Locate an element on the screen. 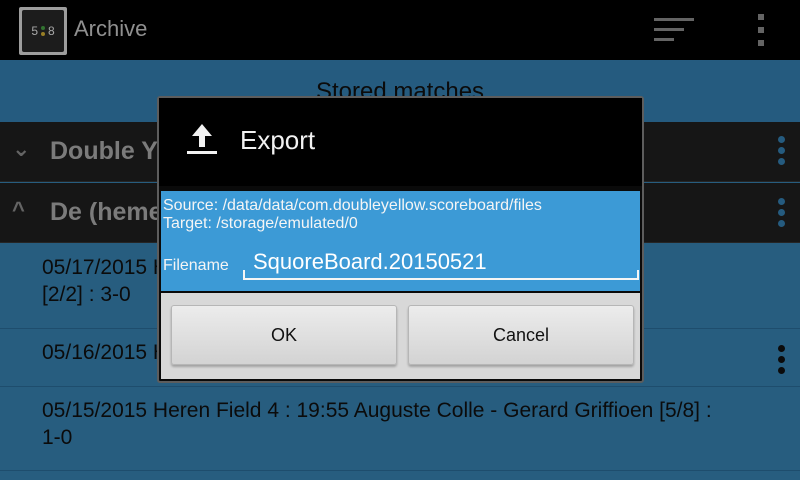 The image size is (800, 480). dialog-button-bar: OK Cancel is located at coordinates (400, 336).